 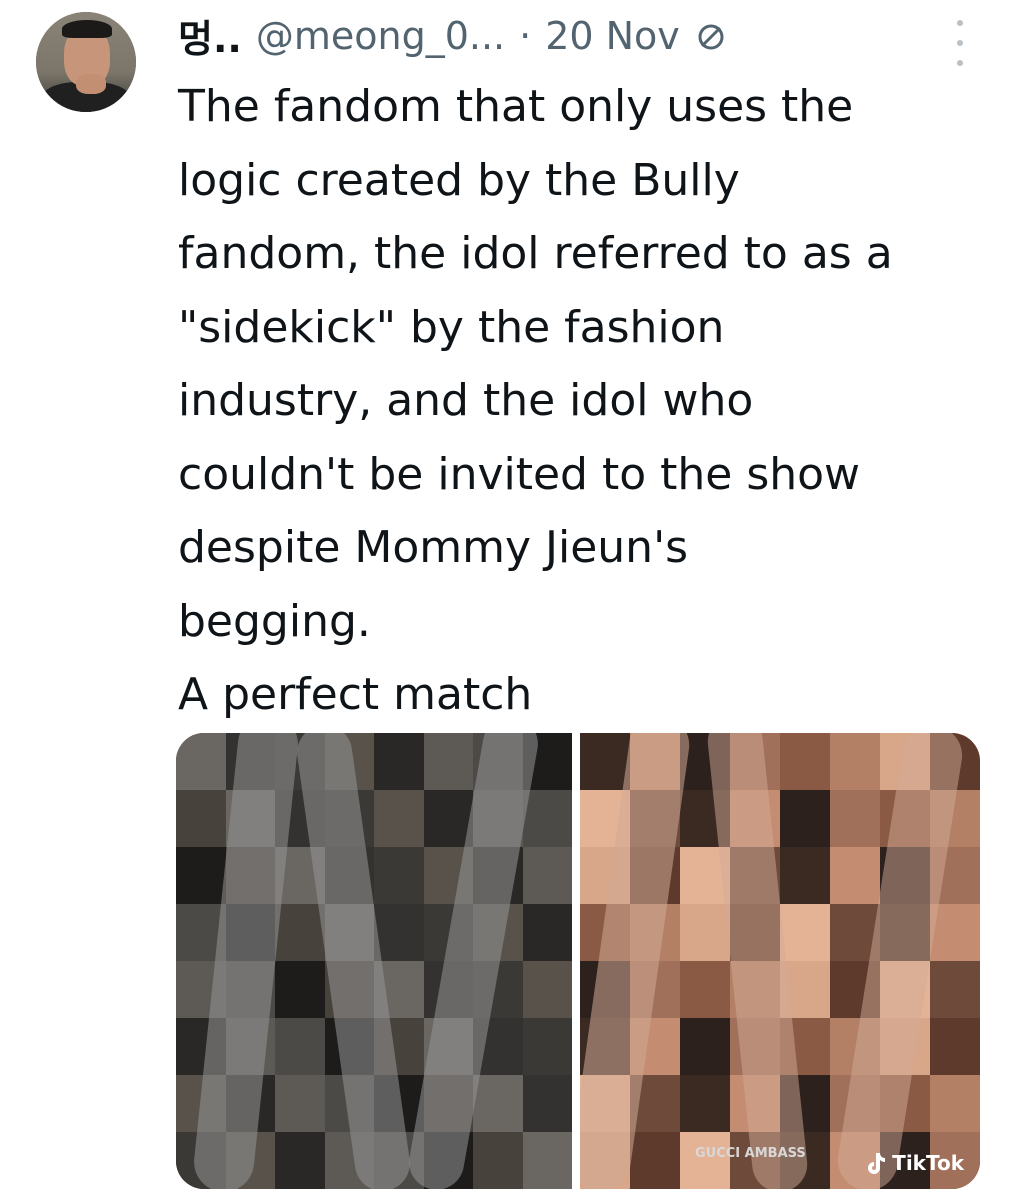 I want to click on tweet-text-line: couldn't be invited to the show, so click(x=519, y=474).